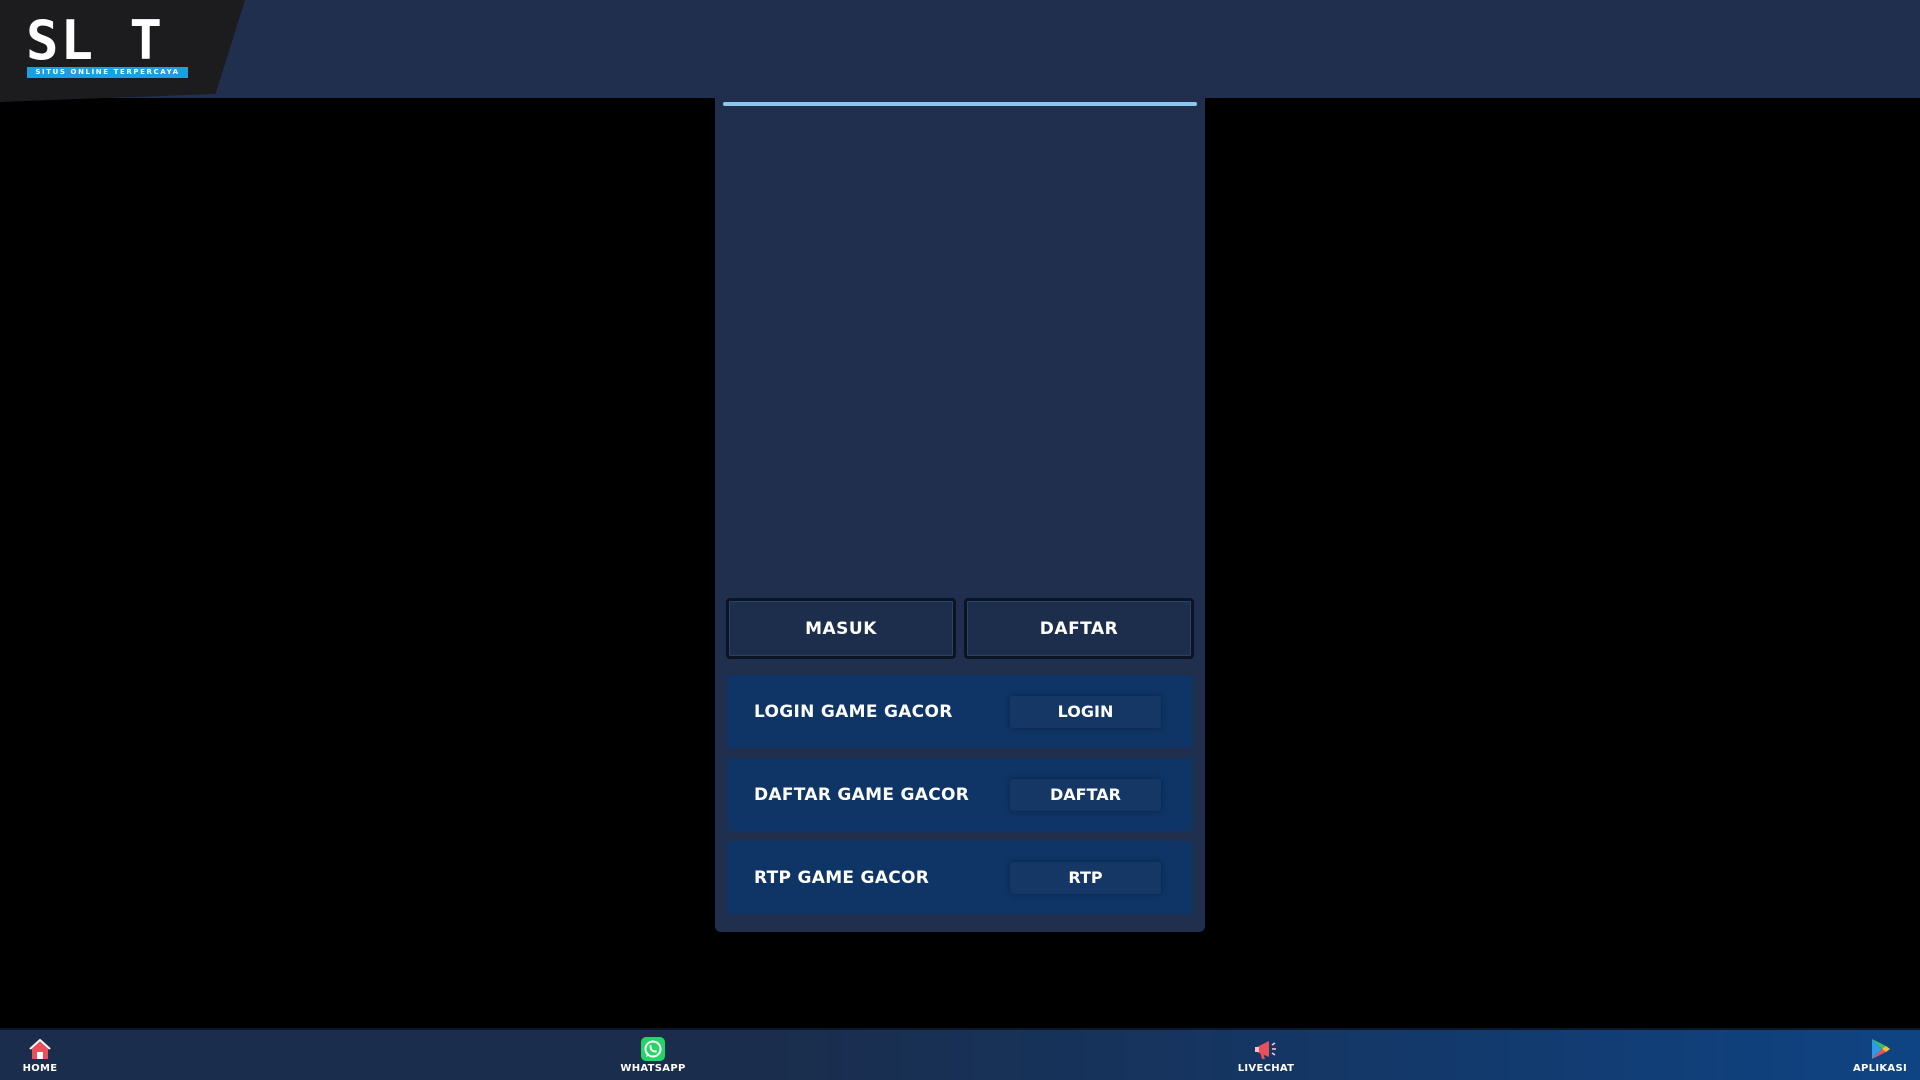  I want to click on nav-aplikasi-label: APLIKASI, so click(1880, 1068).